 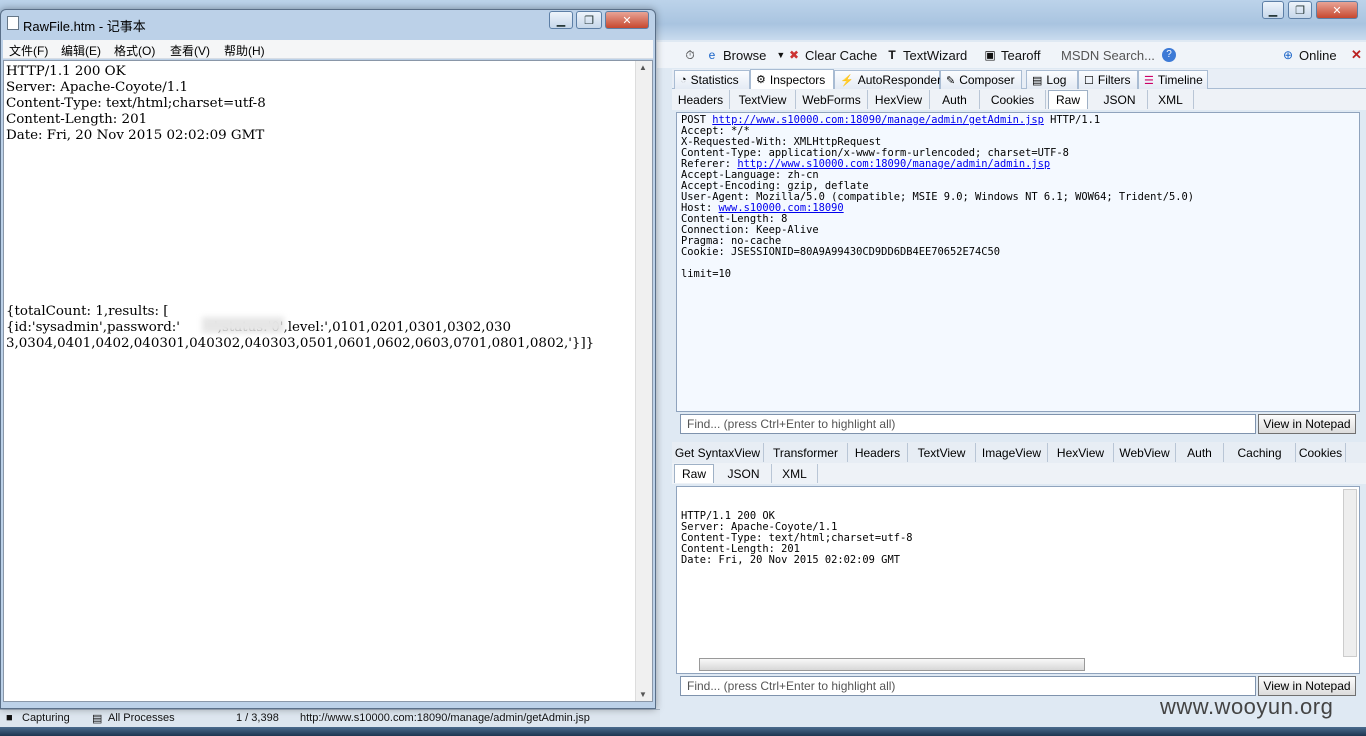 I want to click on notepad-minimize-button: ▁, so click(x=561, y=20).